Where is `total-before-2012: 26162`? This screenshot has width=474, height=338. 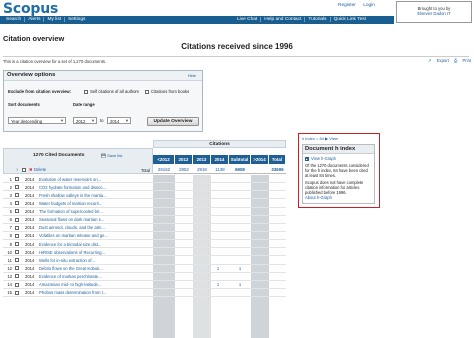
total-before-2012: 26162 is located at coordinates (164, 169).